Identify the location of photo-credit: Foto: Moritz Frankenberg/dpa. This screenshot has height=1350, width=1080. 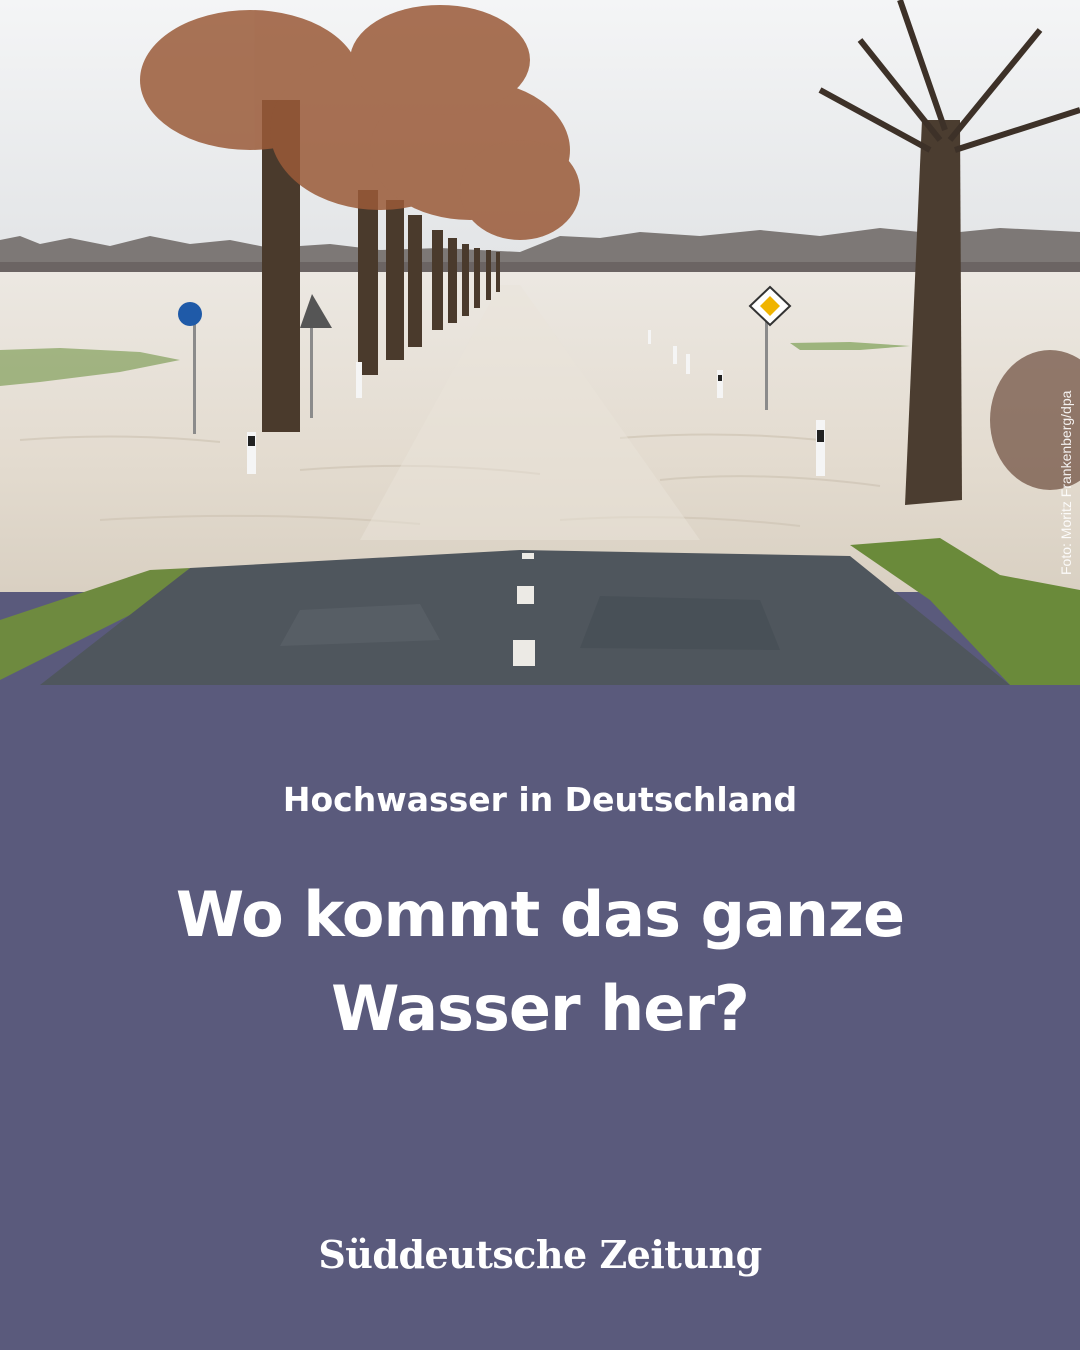
(1066, 482).